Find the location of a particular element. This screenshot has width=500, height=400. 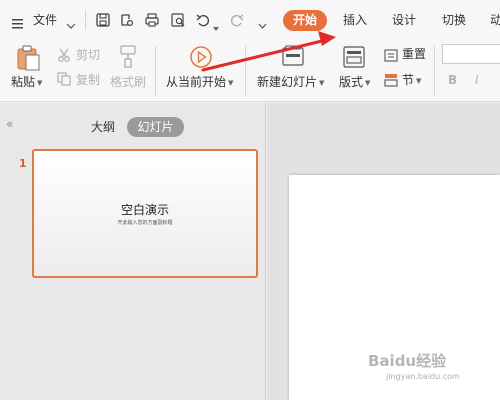

play-from-current-button: 从当前开始 ▼ is located at coordinates (199, 82).